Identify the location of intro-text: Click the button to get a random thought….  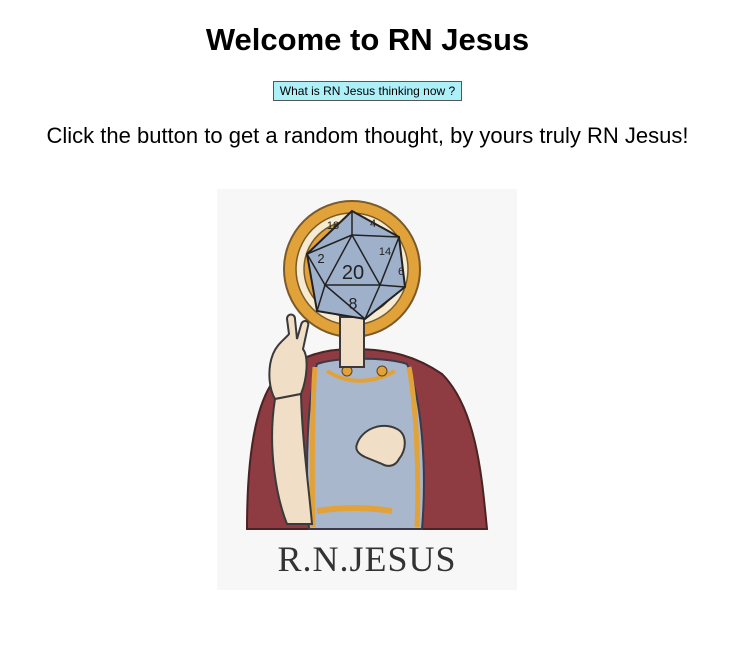
(367, 135).